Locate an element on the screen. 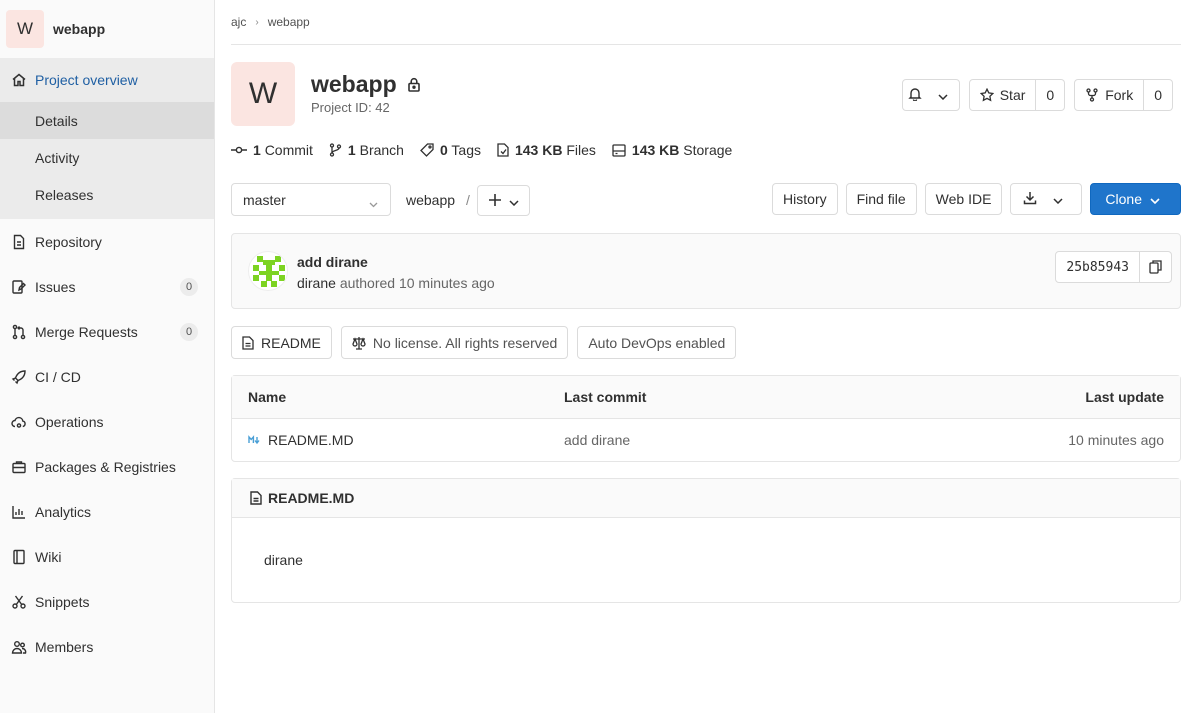 Image resolution: width=1189 pixels, height=713 pixels. sidebar-item-wiki: Wiki is located at coordinates (107, 556).